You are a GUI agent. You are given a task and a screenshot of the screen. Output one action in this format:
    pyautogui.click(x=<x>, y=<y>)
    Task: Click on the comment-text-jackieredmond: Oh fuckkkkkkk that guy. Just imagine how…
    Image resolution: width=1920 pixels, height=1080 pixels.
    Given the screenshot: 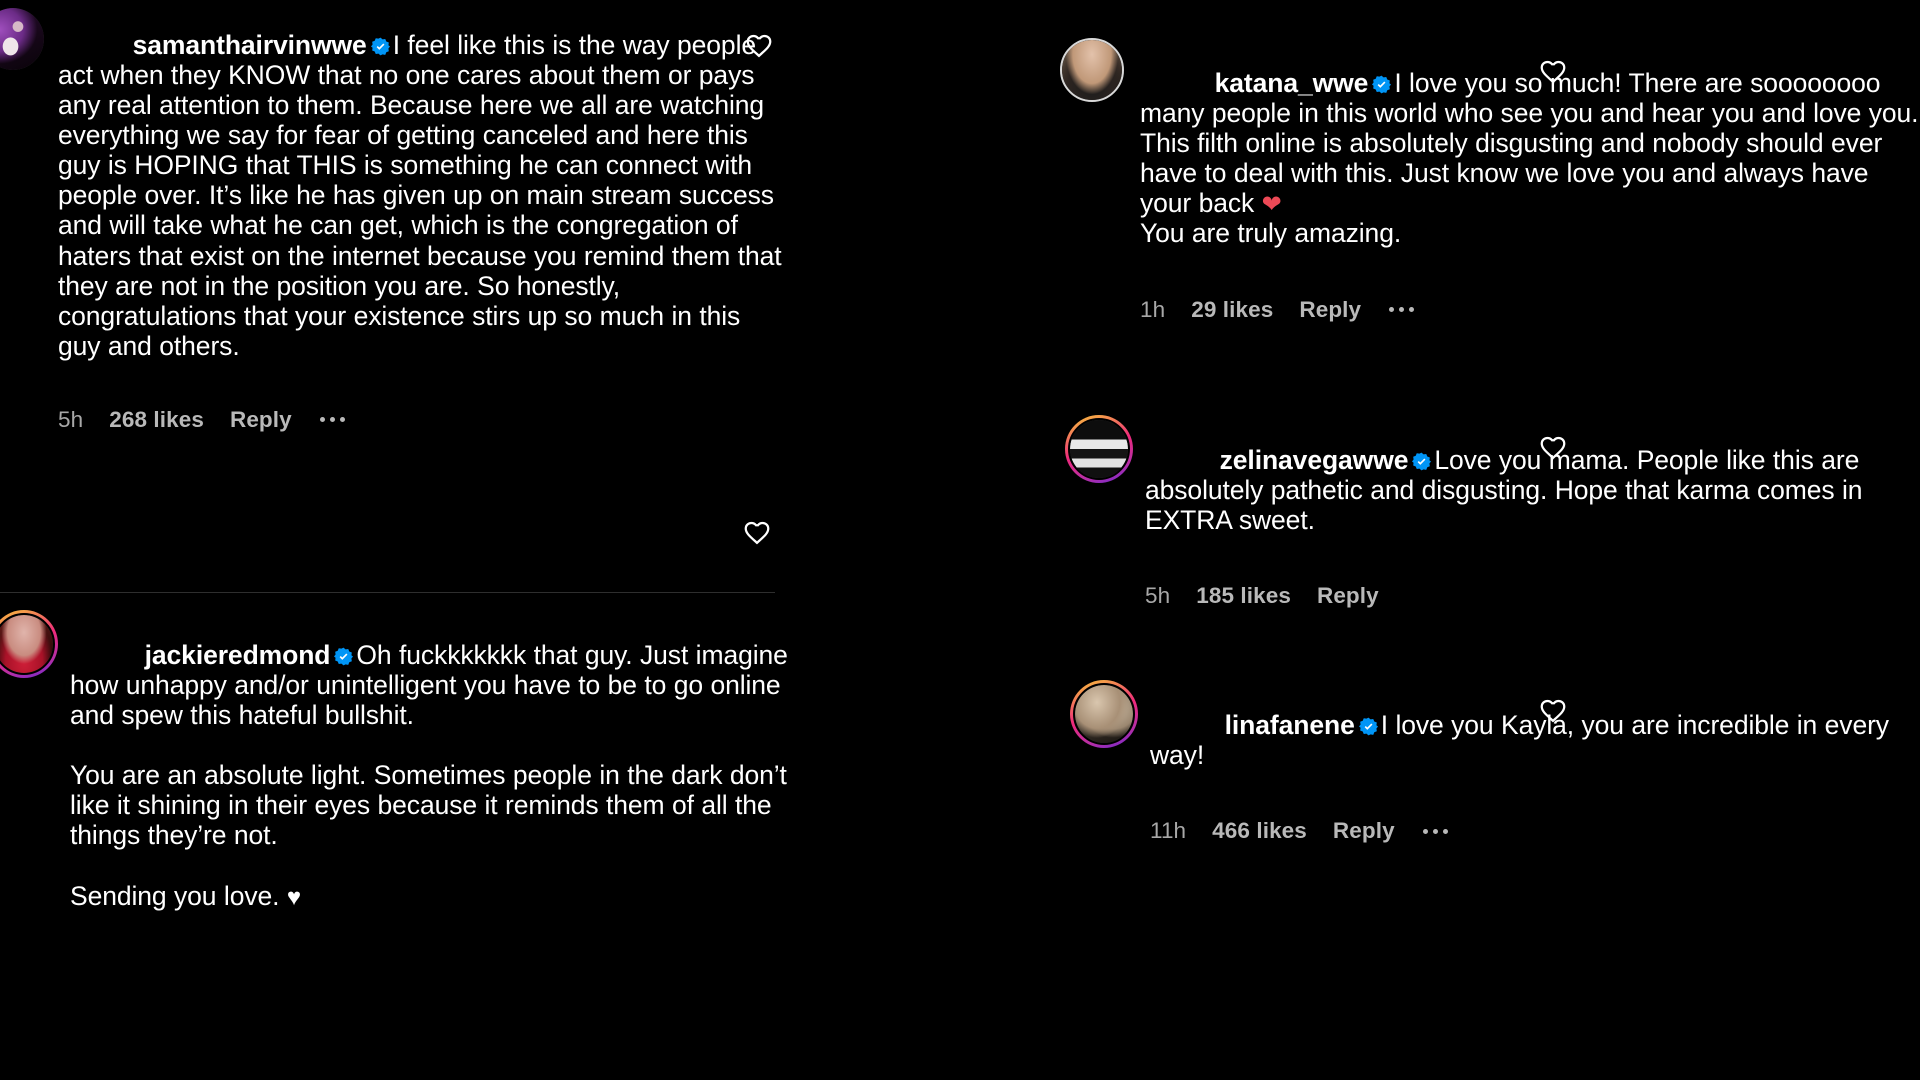 What is the action you would take?
    pyautogui.click(x=429, y=775)
    